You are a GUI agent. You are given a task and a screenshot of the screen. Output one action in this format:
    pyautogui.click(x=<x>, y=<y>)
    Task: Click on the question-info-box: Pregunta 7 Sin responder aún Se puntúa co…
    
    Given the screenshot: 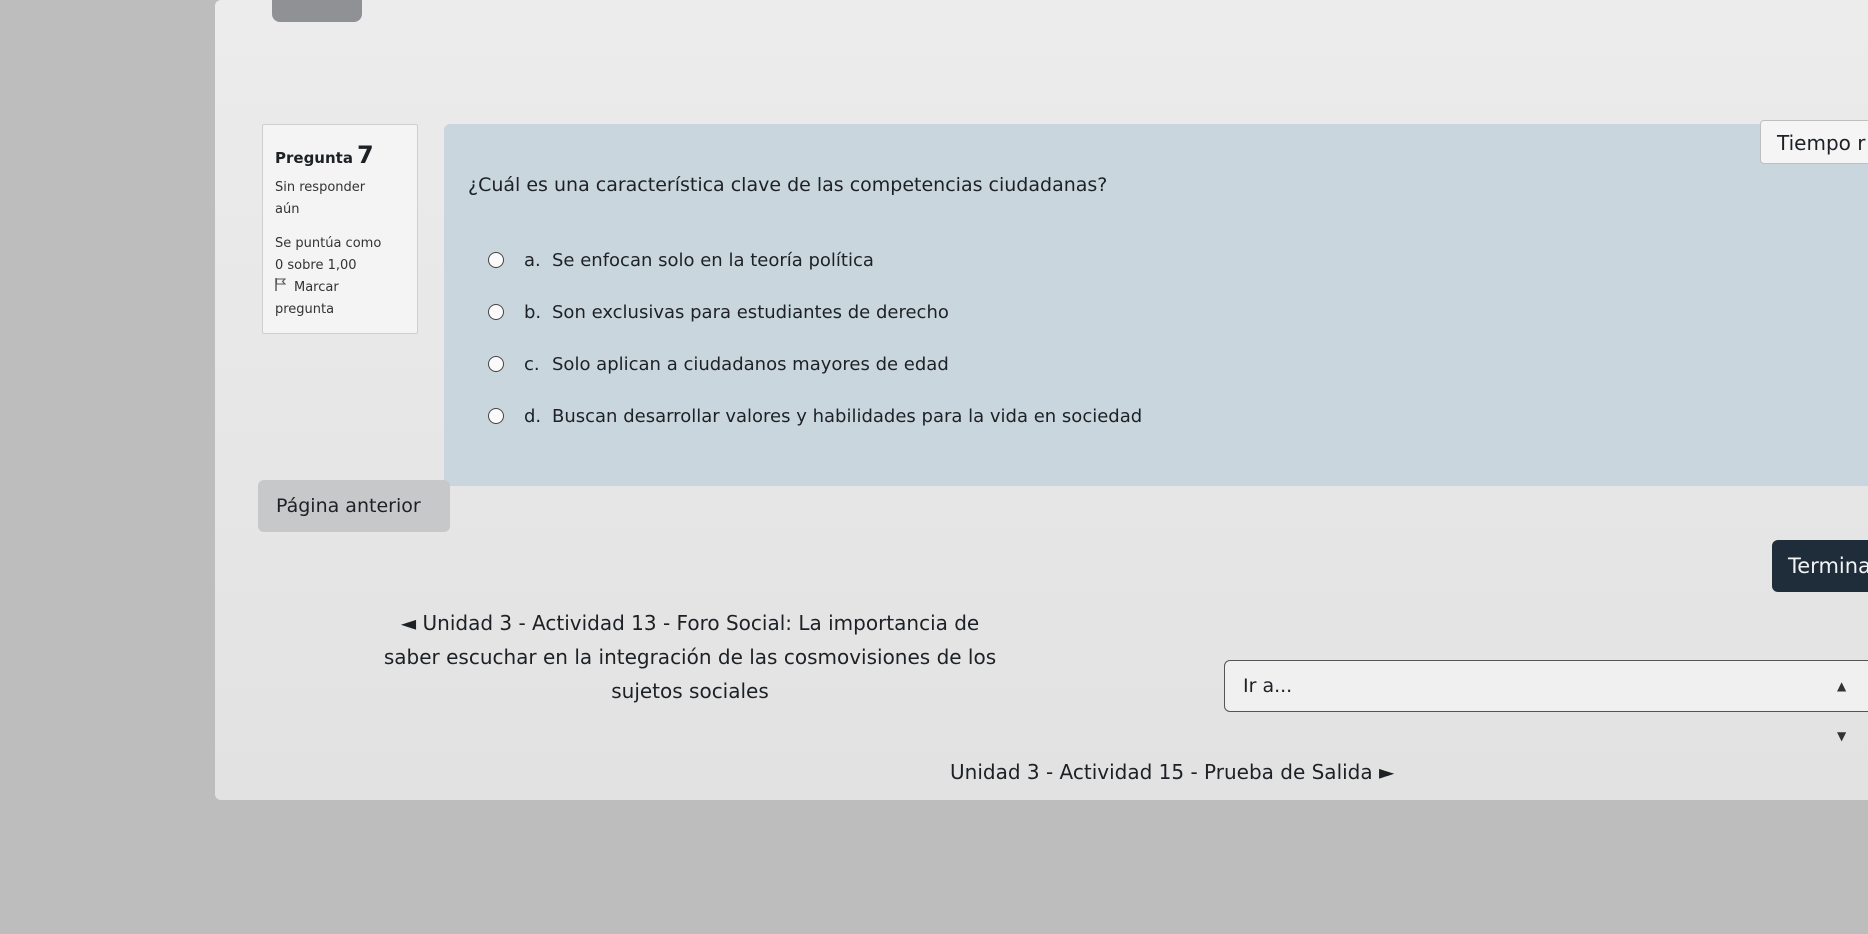 What is the action you would take?
    pyautogui.click(x=340, y=229)
    